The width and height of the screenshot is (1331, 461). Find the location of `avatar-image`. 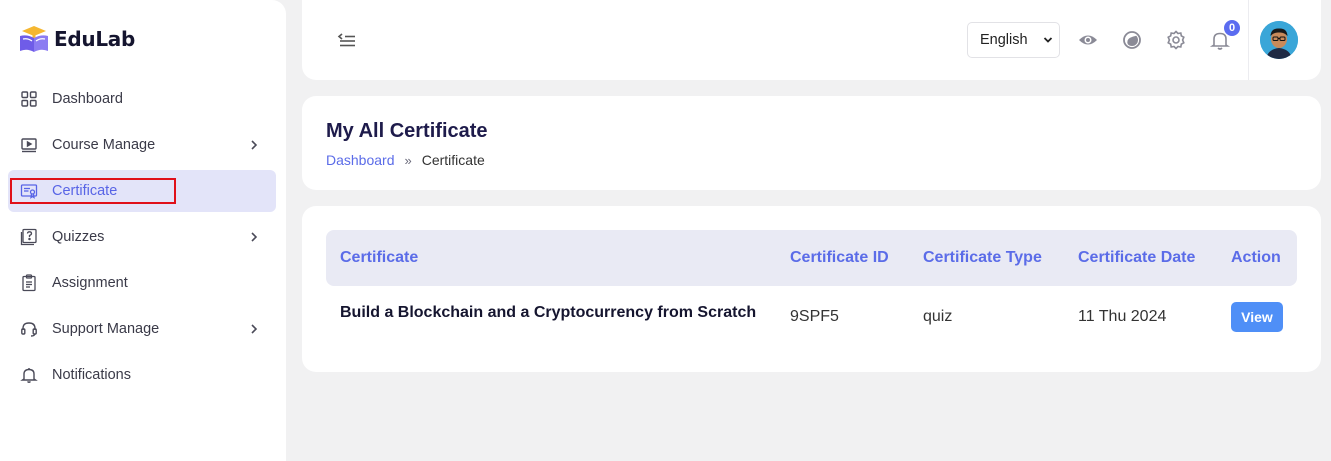

avatar-image is located at coordinates (1279, 40).